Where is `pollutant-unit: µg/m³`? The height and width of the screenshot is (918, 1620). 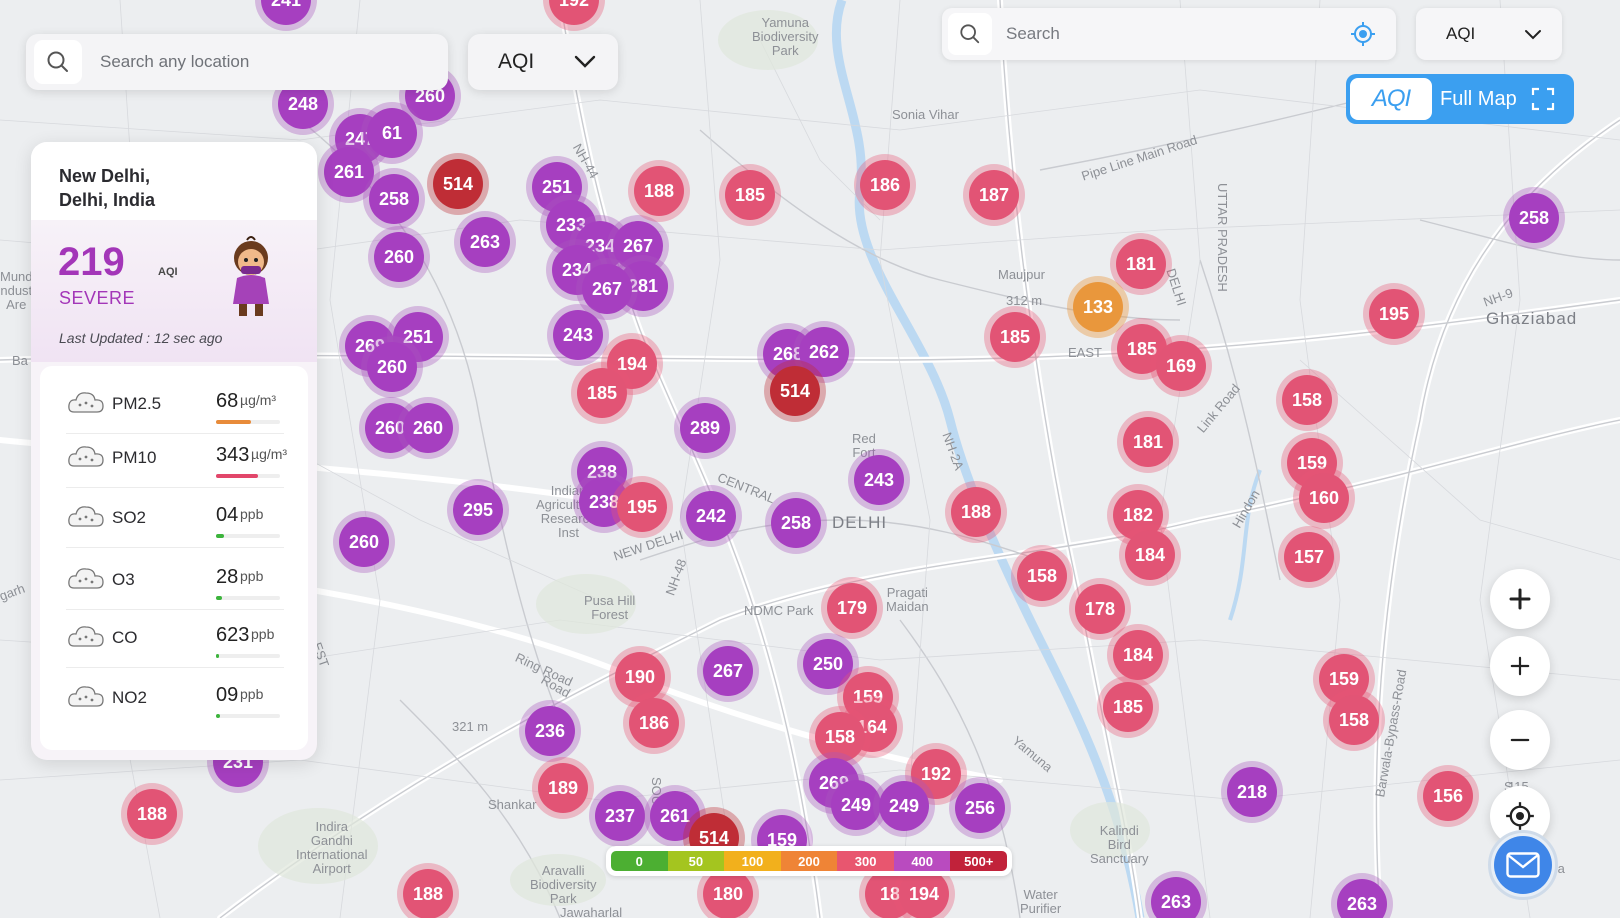
pollutant-unit: µg/m³ is located at coordinates (258, 400).